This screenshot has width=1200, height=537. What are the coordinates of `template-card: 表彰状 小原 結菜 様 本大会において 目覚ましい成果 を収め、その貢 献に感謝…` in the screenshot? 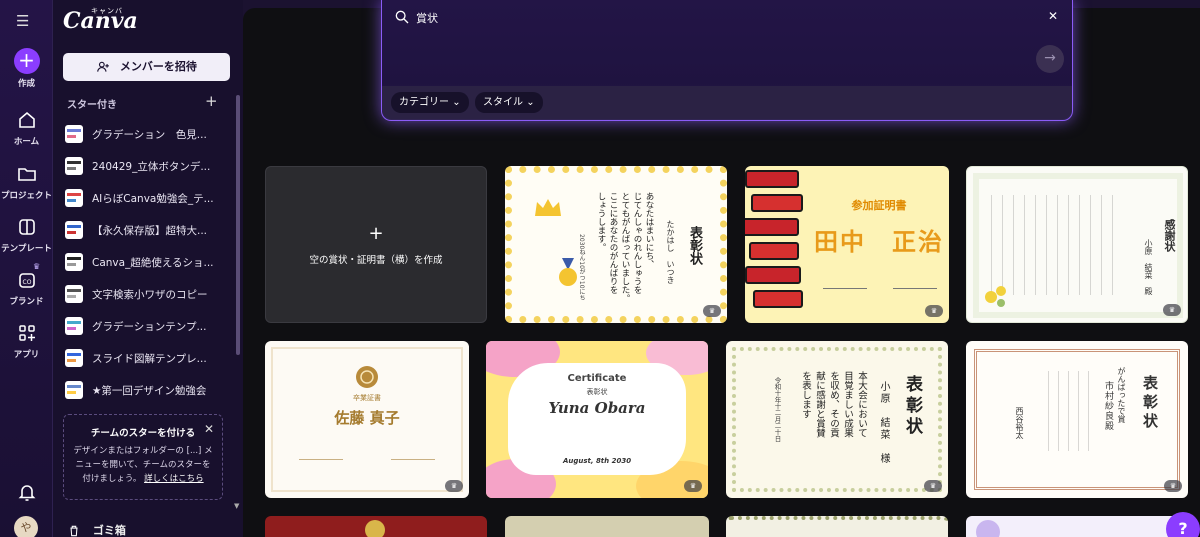 It's located at (837, 419).